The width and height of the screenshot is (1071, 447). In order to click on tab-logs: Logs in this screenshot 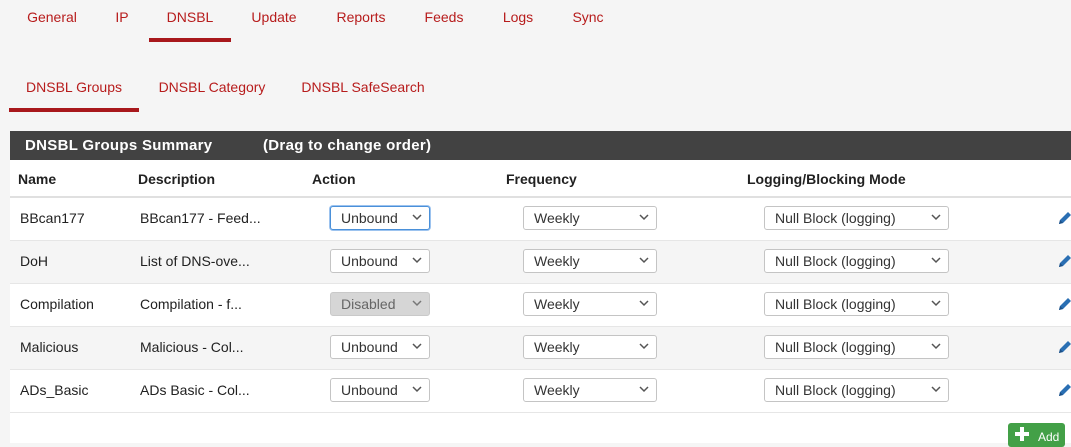, I will do `click(518, 21)`.